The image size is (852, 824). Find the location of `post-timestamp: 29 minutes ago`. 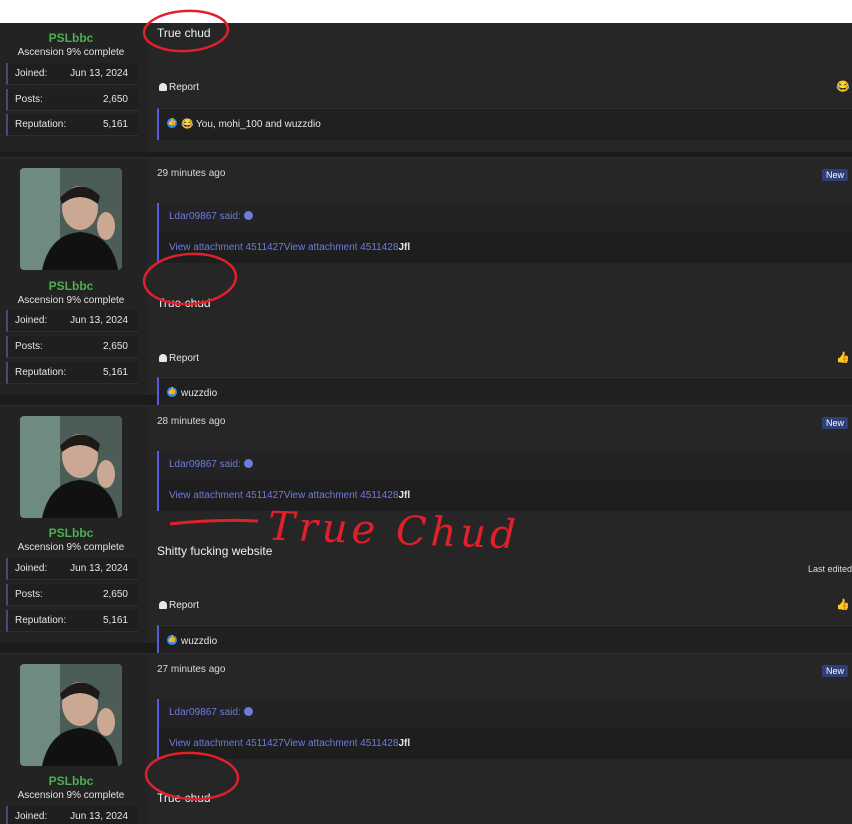

post-timestamp: 29 minutes ago is located at coordinates (191, 173).